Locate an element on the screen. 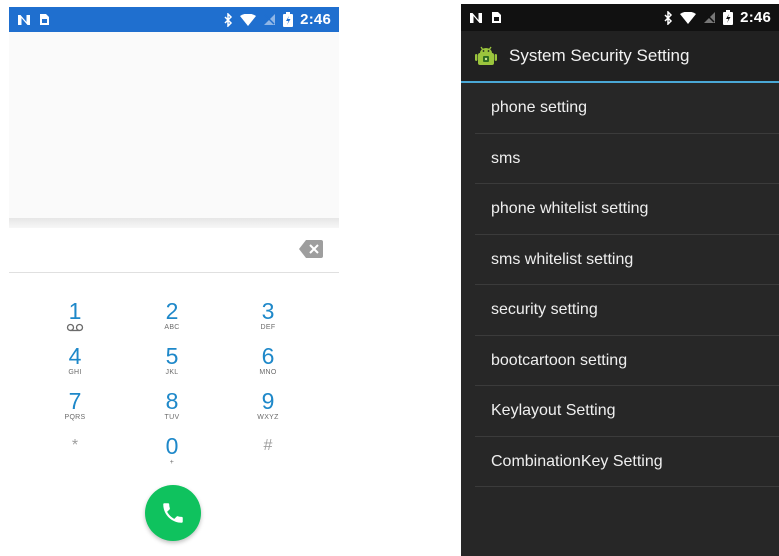  list-item-phone-whitelist-setting: phone whitelist setting is located at coordinates (620, 209).